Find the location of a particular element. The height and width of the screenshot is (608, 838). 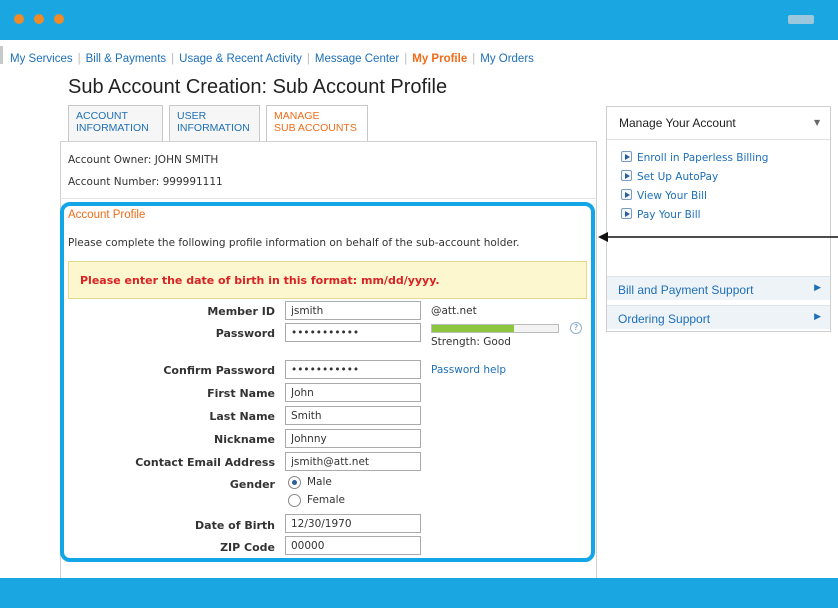

password-help-link: Password help is located at coordinates (468, 370).